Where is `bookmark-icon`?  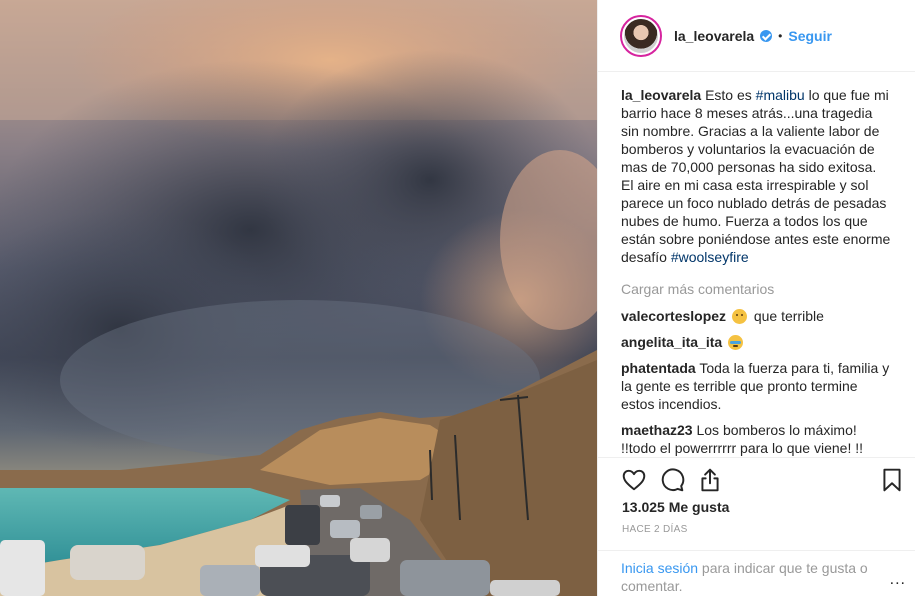 bookmark-icon is located at coordinates (892, 480).